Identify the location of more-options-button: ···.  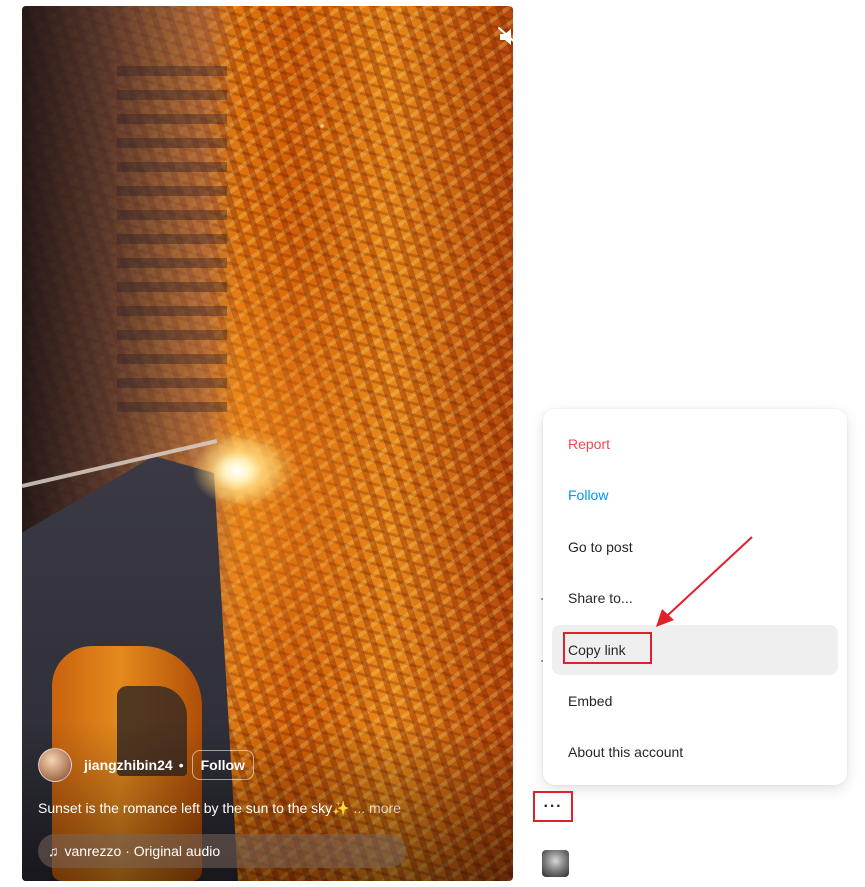
(553, 806).